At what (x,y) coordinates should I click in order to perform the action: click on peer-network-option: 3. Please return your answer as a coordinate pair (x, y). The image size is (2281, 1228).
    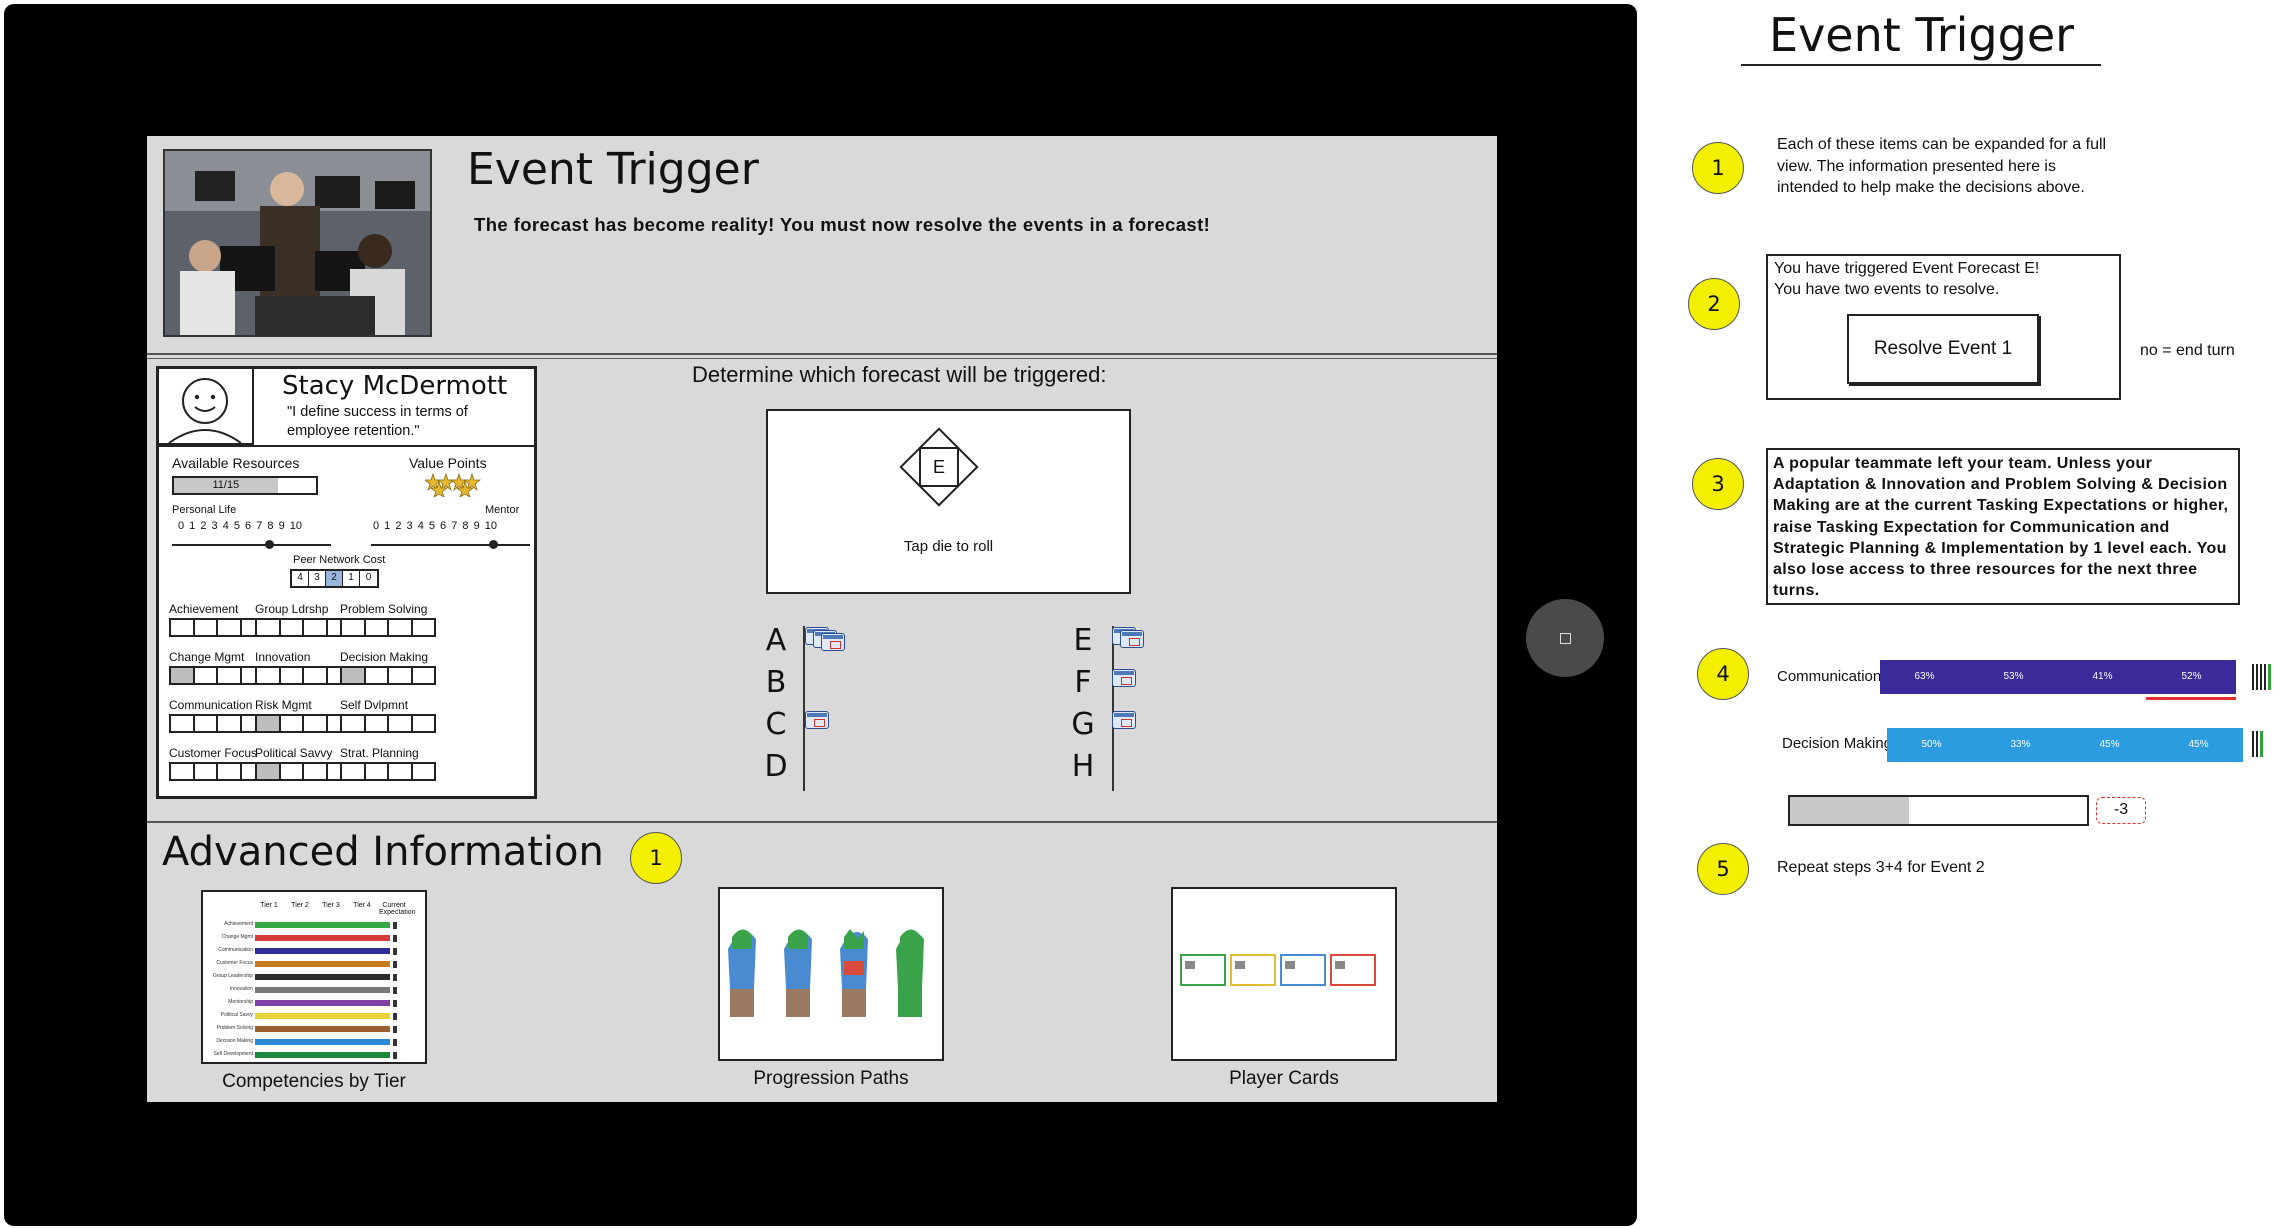
    Looking at the image, I should click on (317, 578).